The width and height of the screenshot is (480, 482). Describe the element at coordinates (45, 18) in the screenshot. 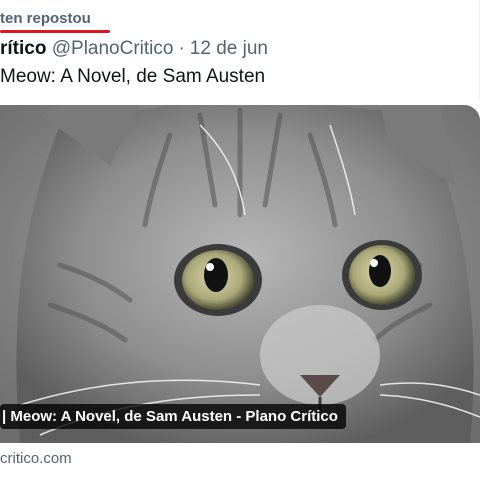

I see `repost-label: ten repostou` at that location.